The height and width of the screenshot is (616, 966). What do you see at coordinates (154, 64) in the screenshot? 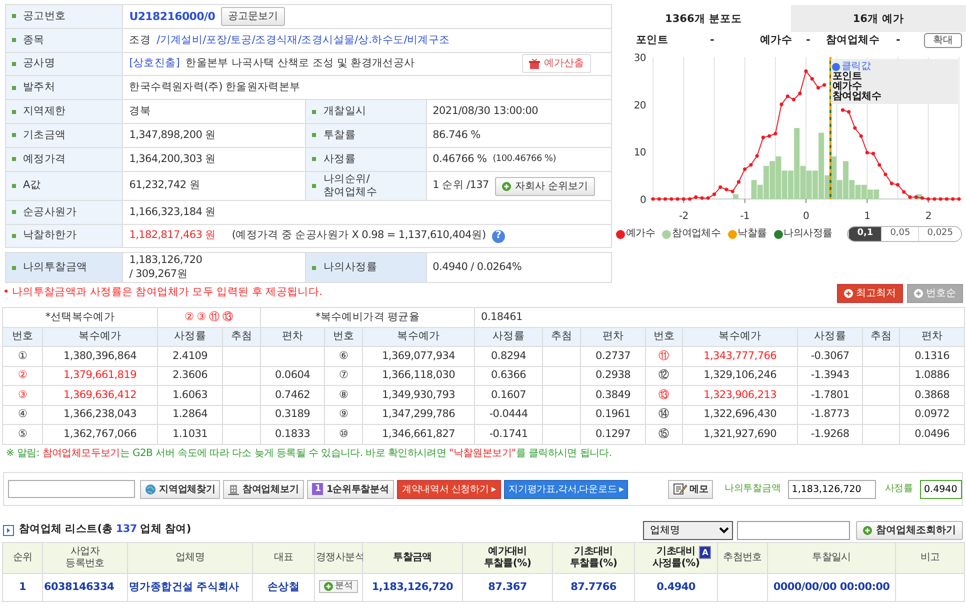
I see `link: [상호진출]` at bounding box center [154, 64].